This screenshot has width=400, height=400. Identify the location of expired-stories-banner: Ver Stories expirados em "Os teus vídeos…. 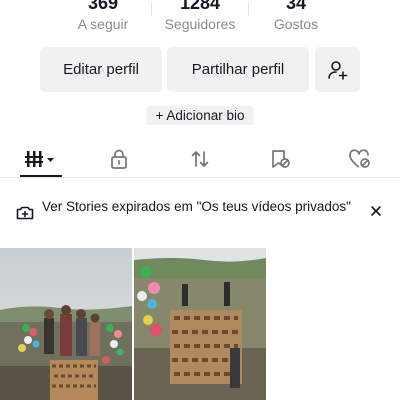
(200, 214).